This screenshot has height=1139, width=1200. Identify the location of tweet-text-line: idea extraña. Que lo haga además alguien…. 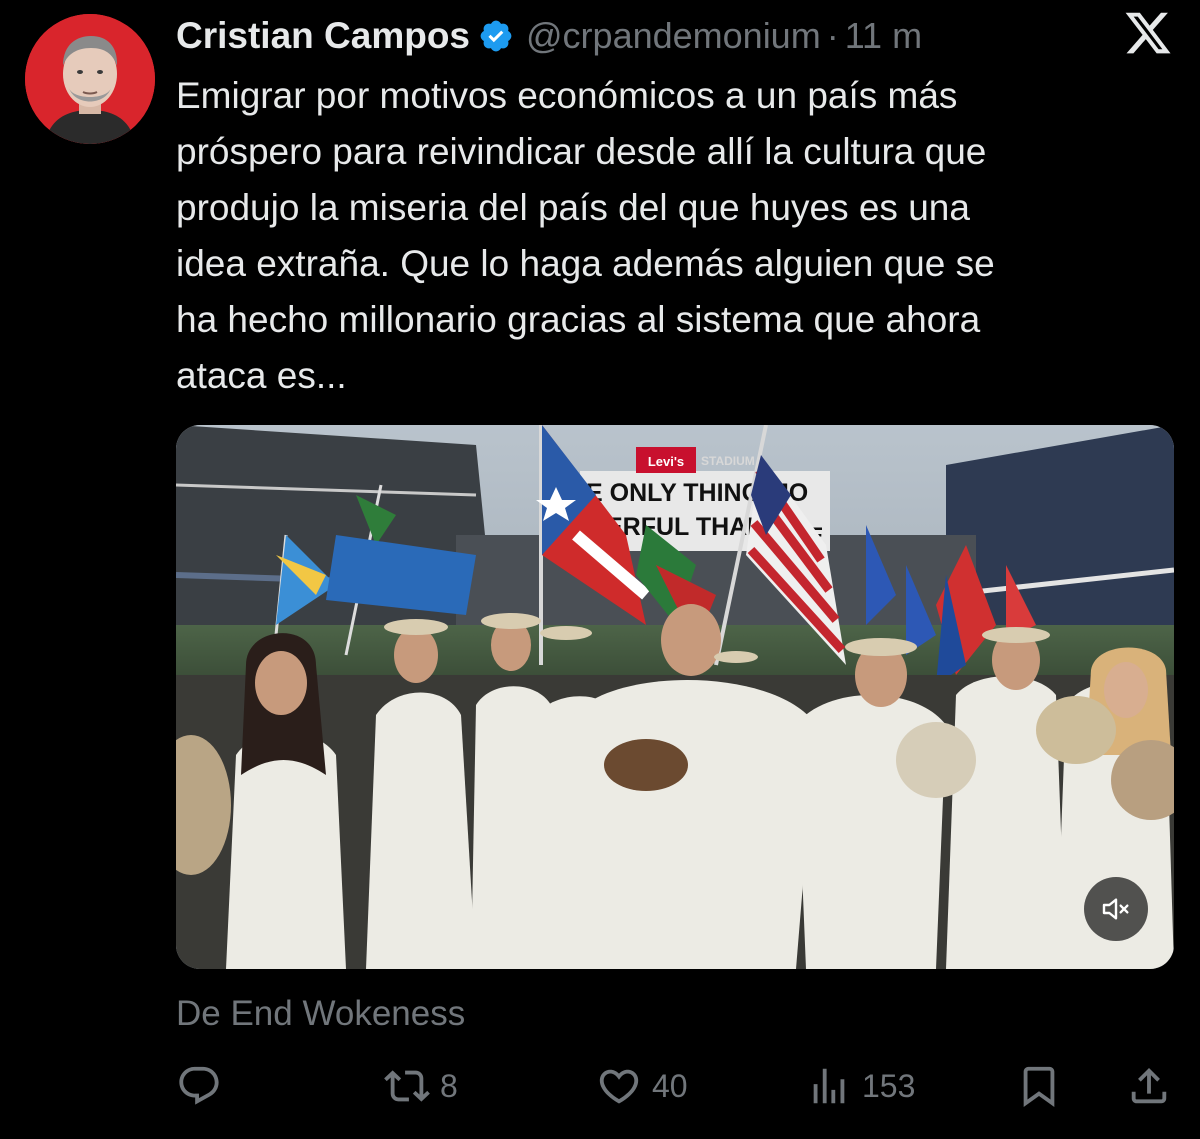
(585, 263).